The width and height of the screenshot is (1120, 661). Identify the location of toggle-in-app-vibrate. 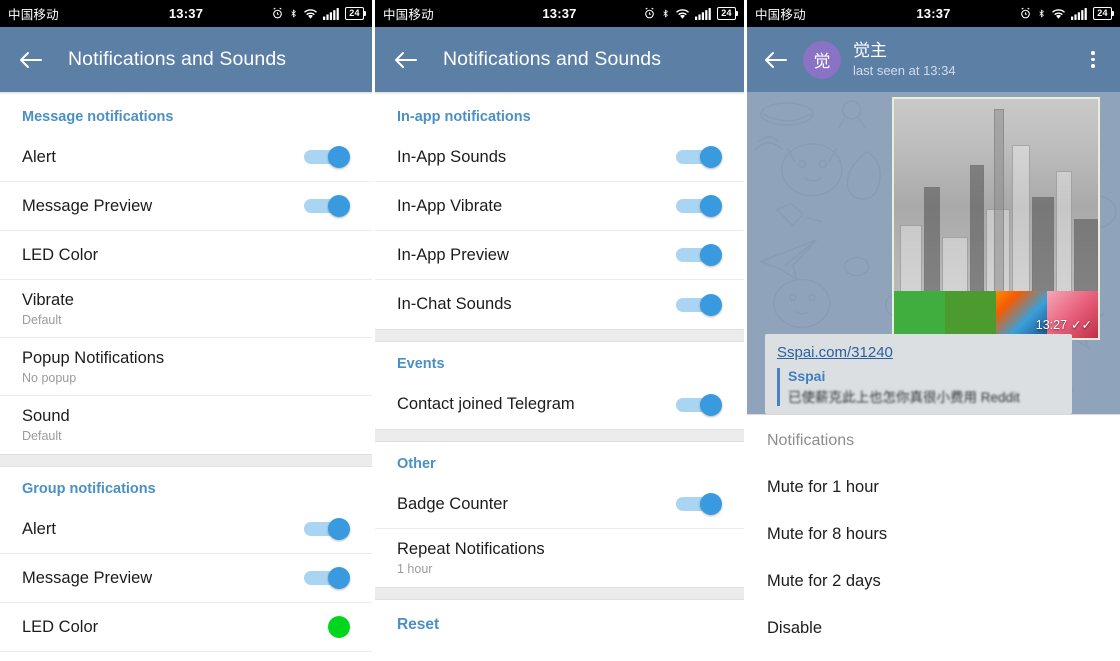
(699, 206).